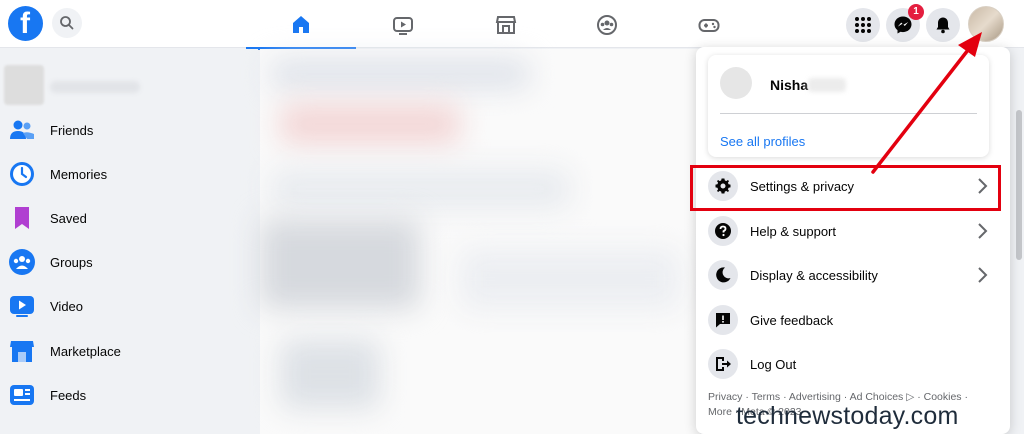 The width and height of the screenshot is (1024, 434). I want to click on groups-icon, so click(22, 262).